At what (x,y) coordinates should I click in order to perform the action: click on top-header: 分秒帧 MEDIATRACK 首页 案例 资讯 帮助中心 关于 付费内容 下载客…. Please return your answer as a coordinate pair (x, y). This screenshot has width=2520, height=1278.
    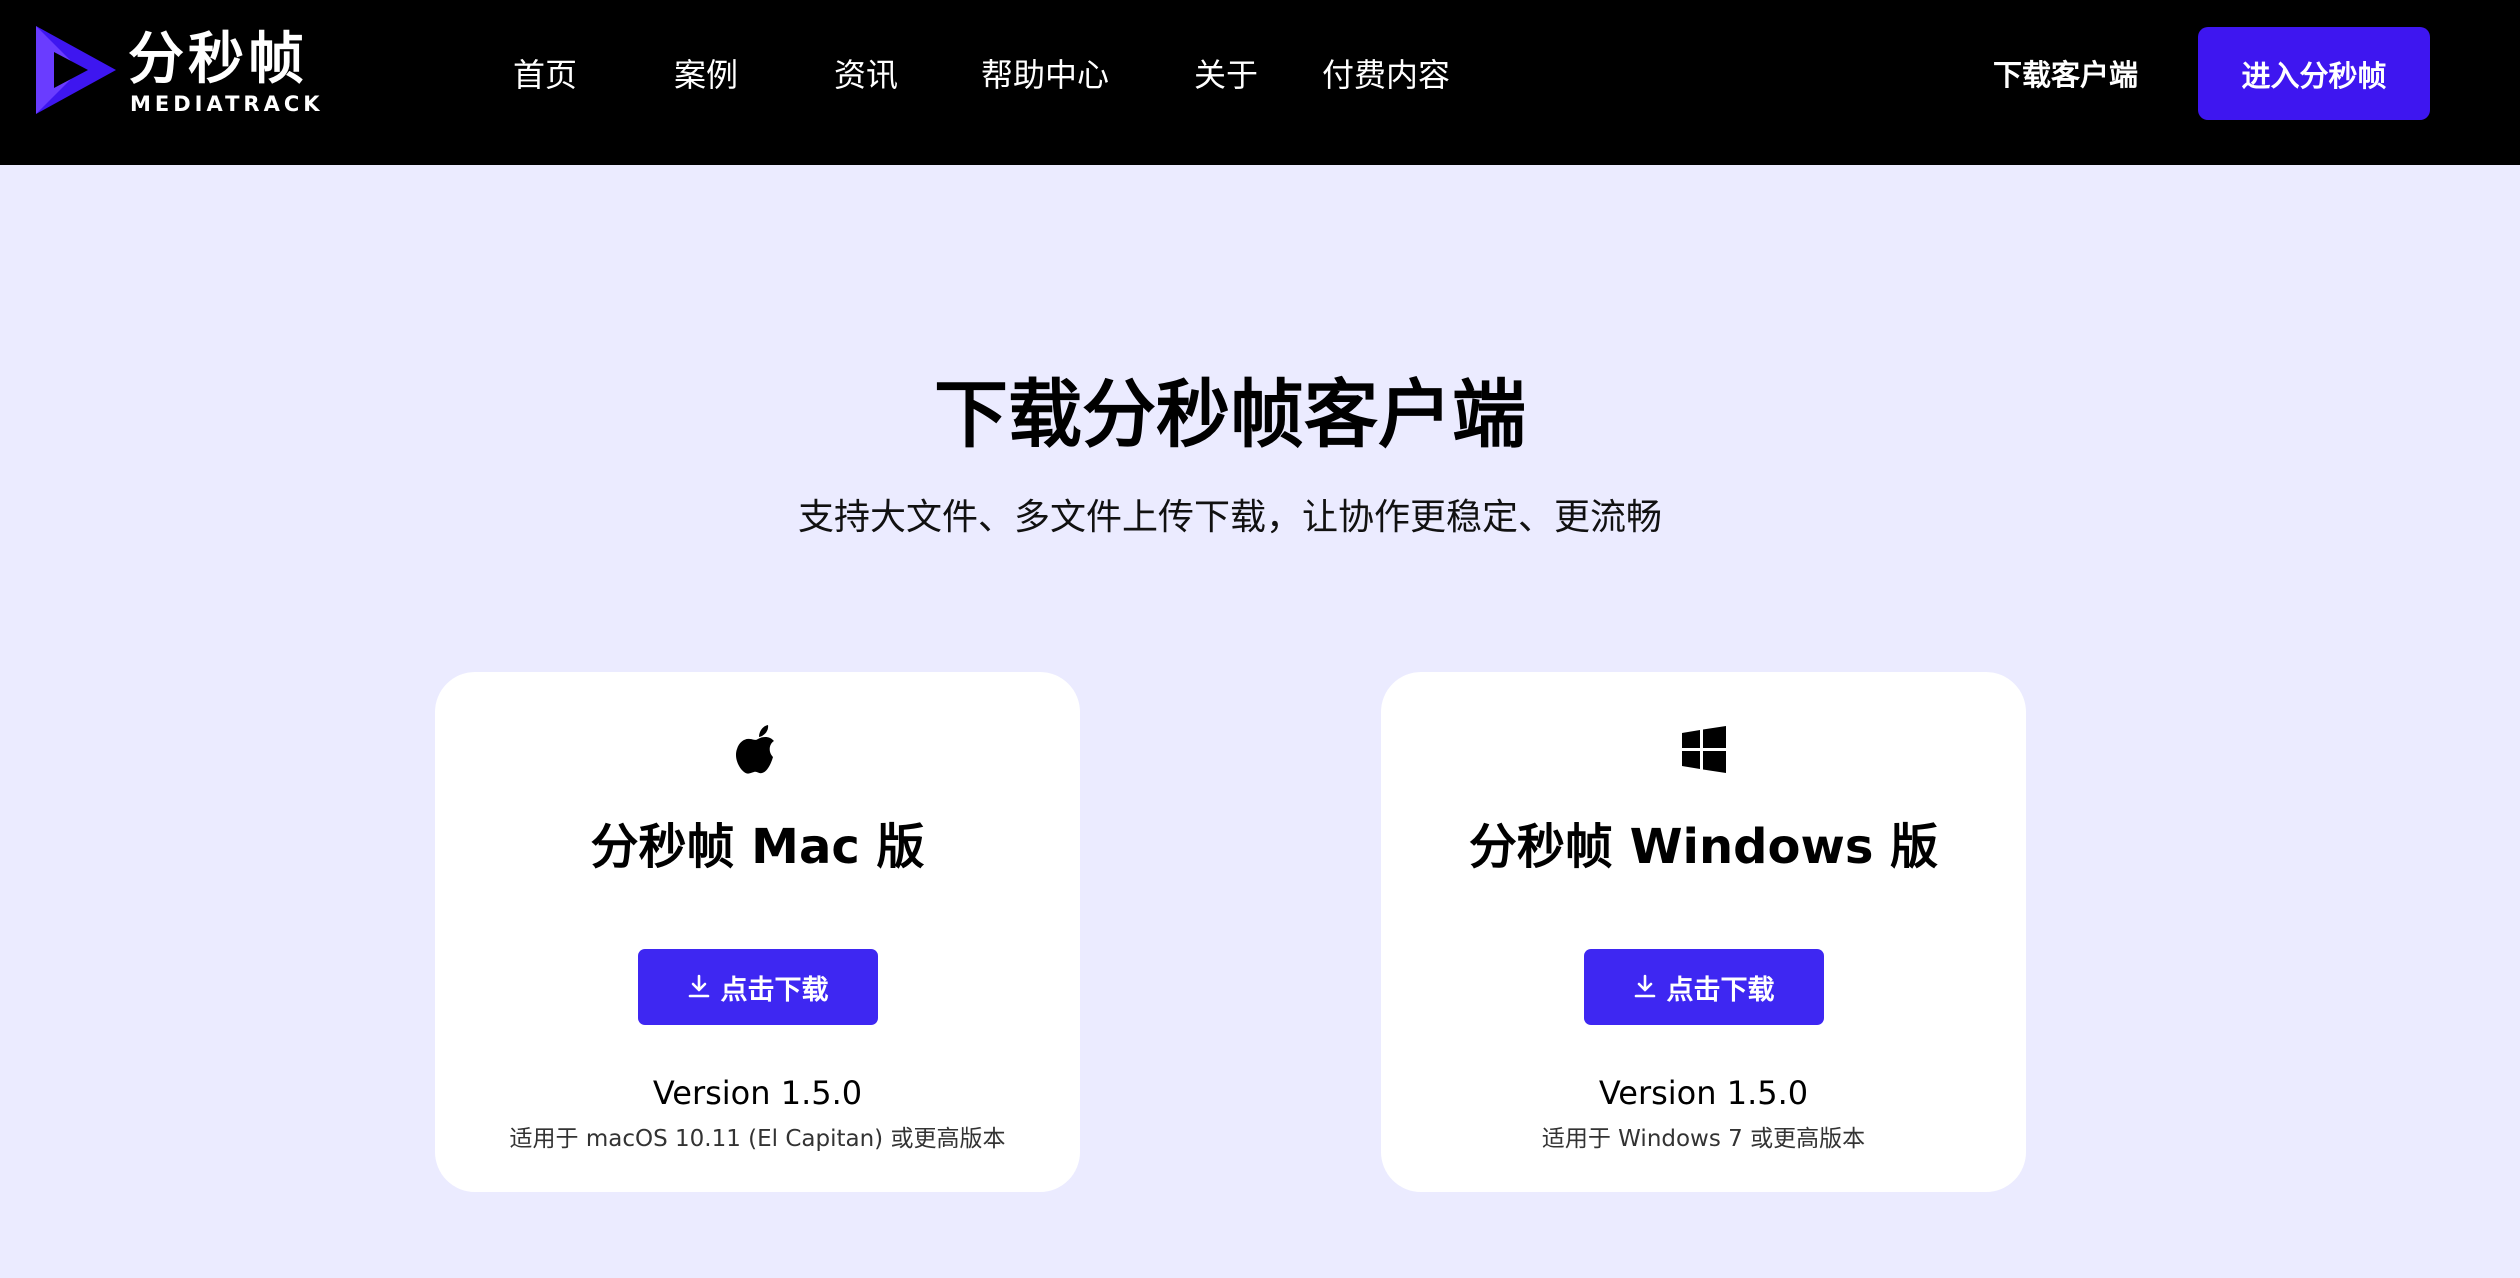
    Looking at the image, I should click on (1260, 82).